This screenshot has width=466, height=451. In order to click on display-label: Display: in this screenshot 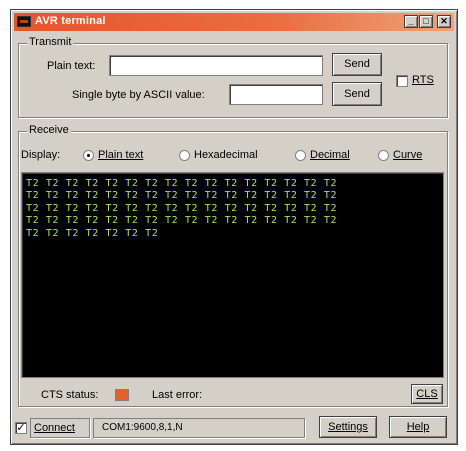, I will do `click(41, 155)`.